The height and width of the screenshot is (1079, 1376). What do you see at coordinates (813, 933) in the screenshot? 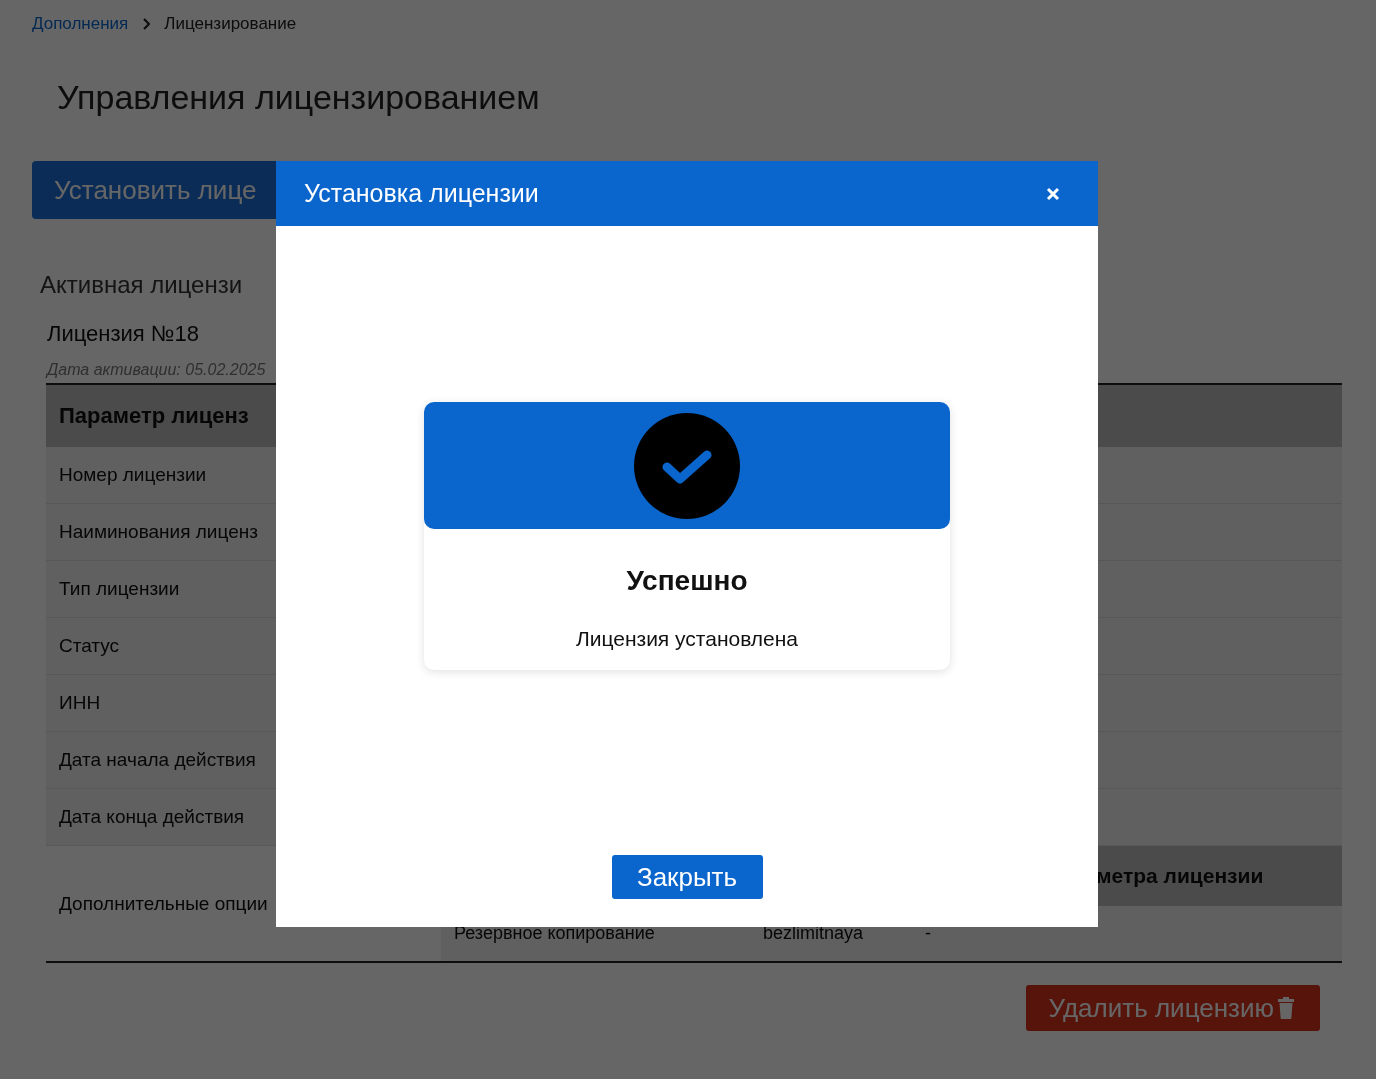
I see `table-cell-text: bezlimitnaya` at bounding box center [813, 933].